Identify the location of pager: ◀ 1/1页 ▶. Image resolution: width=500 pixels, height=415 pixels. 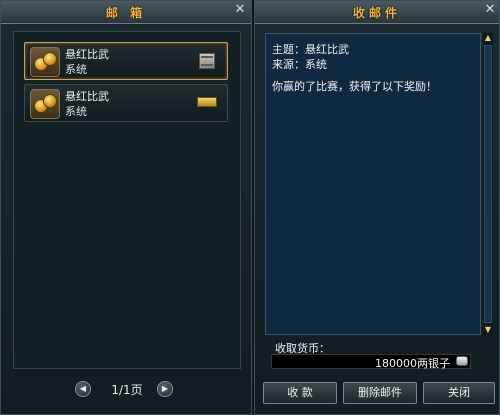
(126, 390).